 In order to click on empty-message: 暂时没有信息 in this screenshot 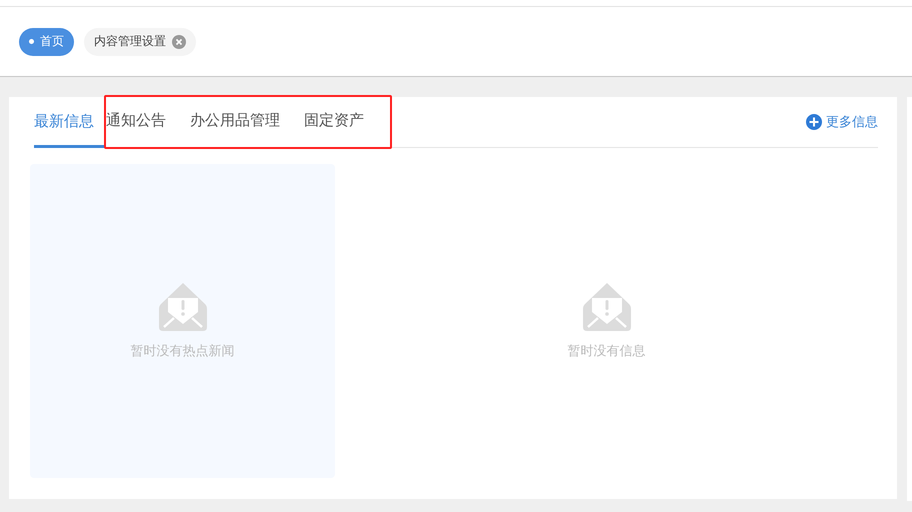, I will do `click(607, 351)`.